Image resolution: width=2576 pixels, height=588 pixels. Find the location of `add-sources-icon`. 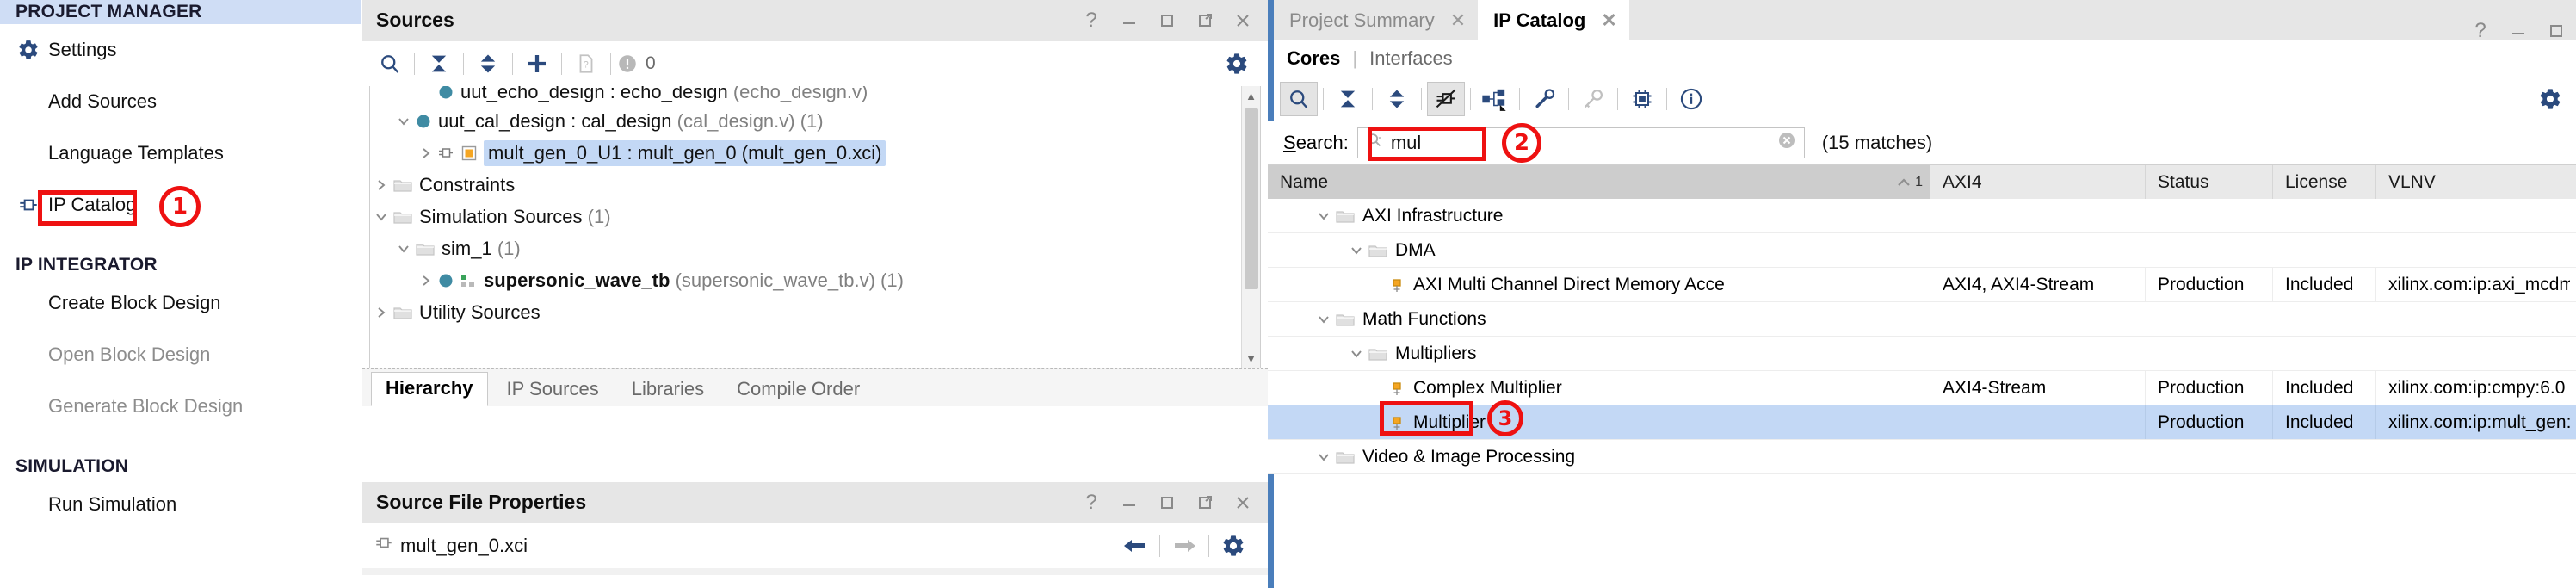

add-sources-icon is located at coordinates (537, 63).